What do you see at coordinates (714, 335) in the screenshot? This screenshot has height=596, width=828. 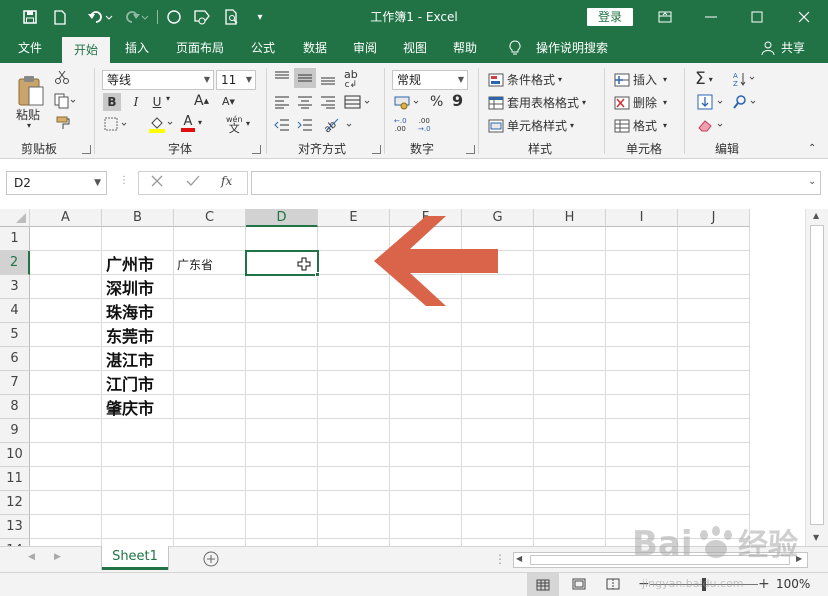 I see `cell-j5` at bounding box center [714, 335].